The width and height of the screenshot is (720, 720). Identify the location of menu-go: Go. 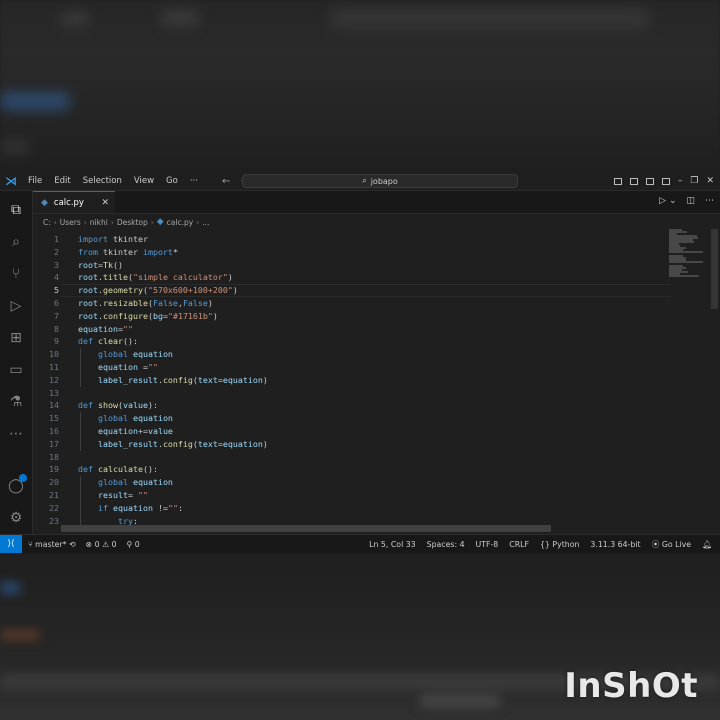
(172, 181).